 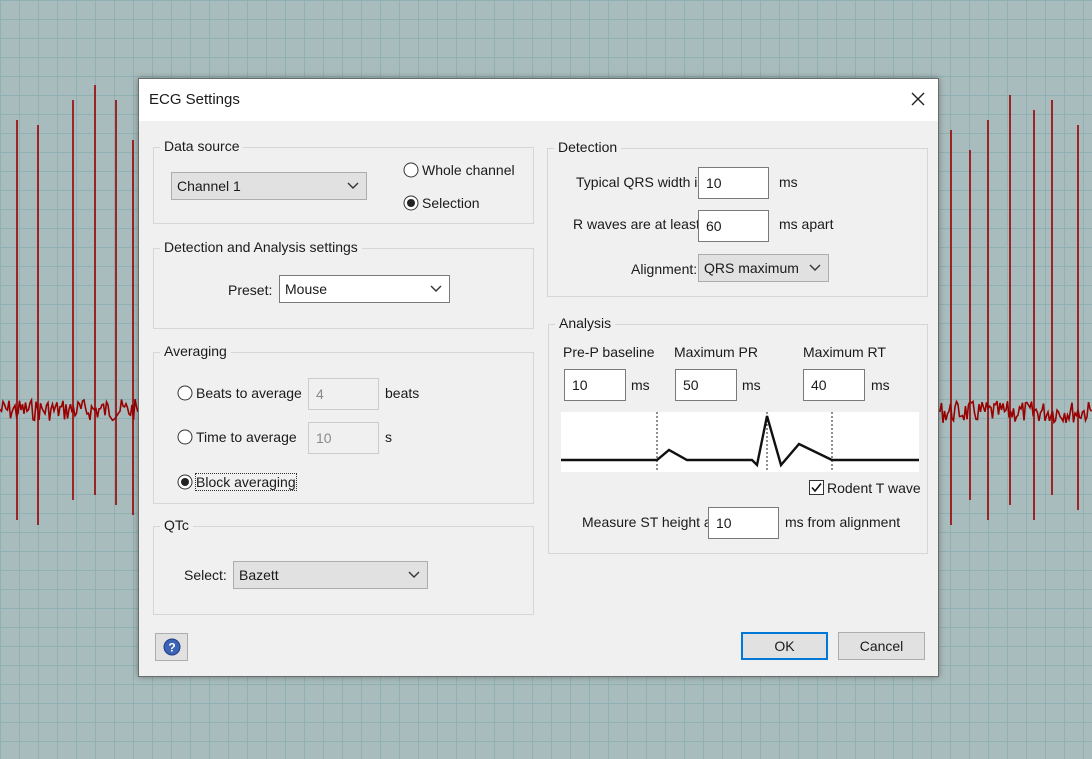 What do you see at coordinates (194, 99) in the screenshot?
I see `dialog-title: ECG Settings` at bounding box center [194, 99].